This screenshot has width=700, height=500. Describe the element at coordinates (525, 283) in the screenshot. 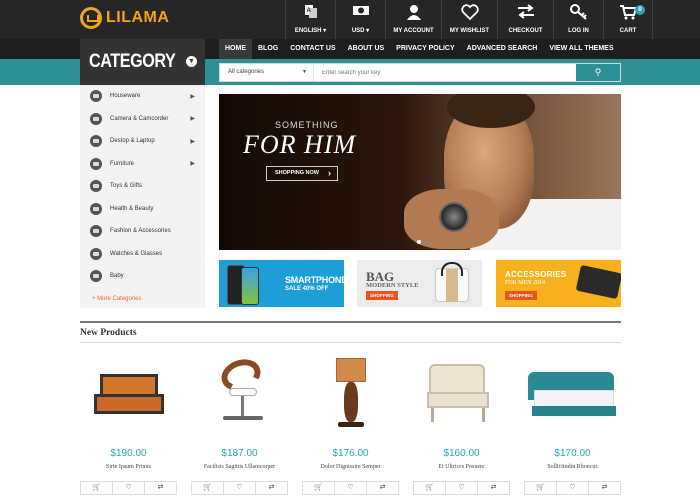

I see `banner-subtitle: FOR MEN 2014` at that location.